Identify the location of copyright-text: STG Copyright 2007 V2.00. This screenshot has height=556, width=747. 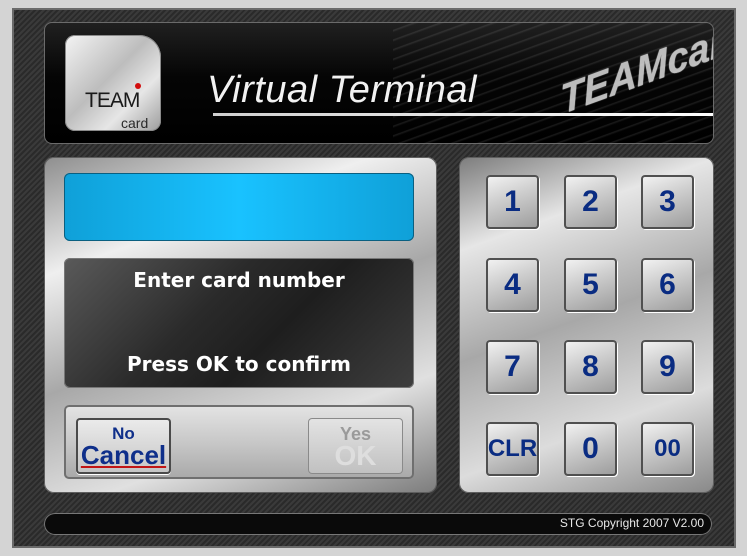
(631, 523).